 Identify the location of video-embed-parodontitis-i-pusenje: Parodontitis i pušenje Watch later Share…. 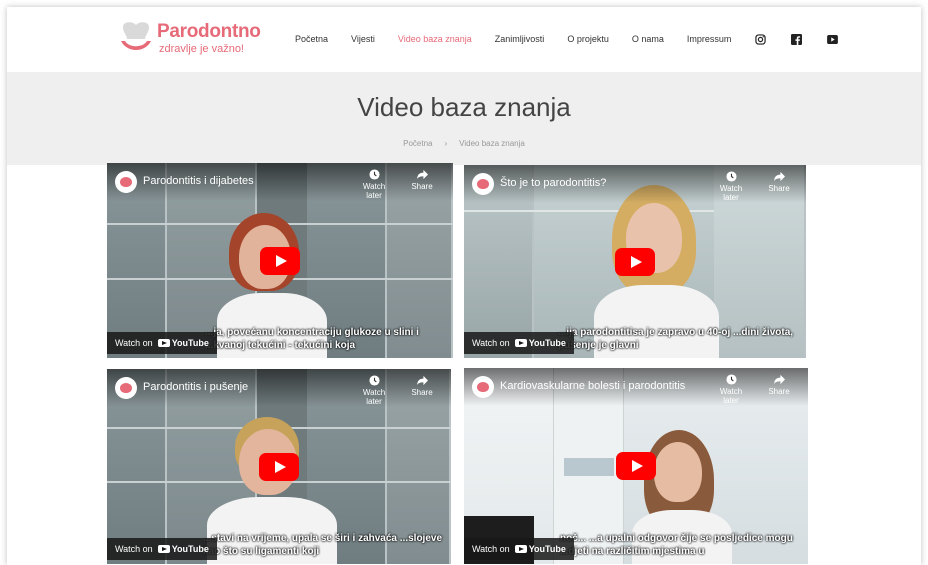
(279, 466).